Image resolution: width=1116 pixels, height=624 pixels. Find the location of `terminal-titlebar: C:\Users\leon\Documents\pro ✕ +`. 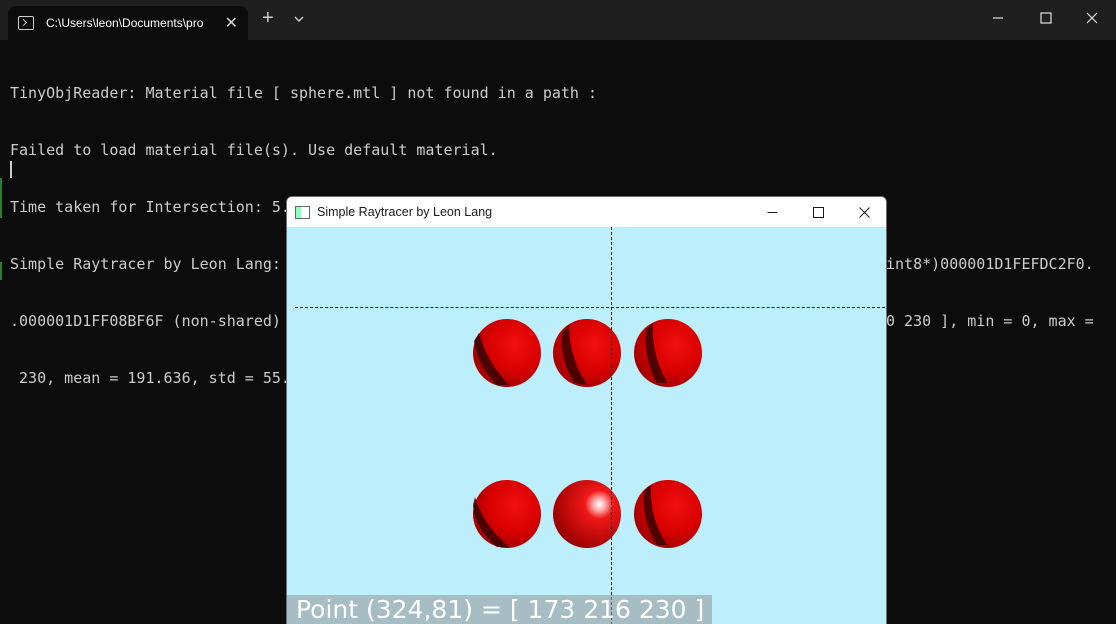

terminal-titlebar: C:\Users\leon\Documents\pro ✕ + is located at coordinates (558, 20).